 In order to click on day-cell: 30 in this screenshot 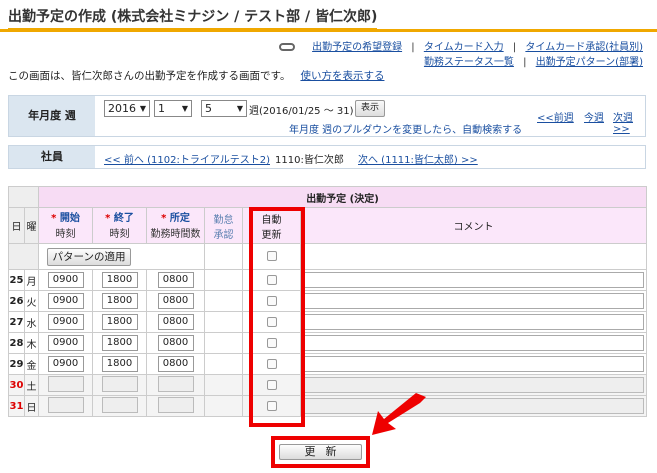, I will do `click(16, 385)`.